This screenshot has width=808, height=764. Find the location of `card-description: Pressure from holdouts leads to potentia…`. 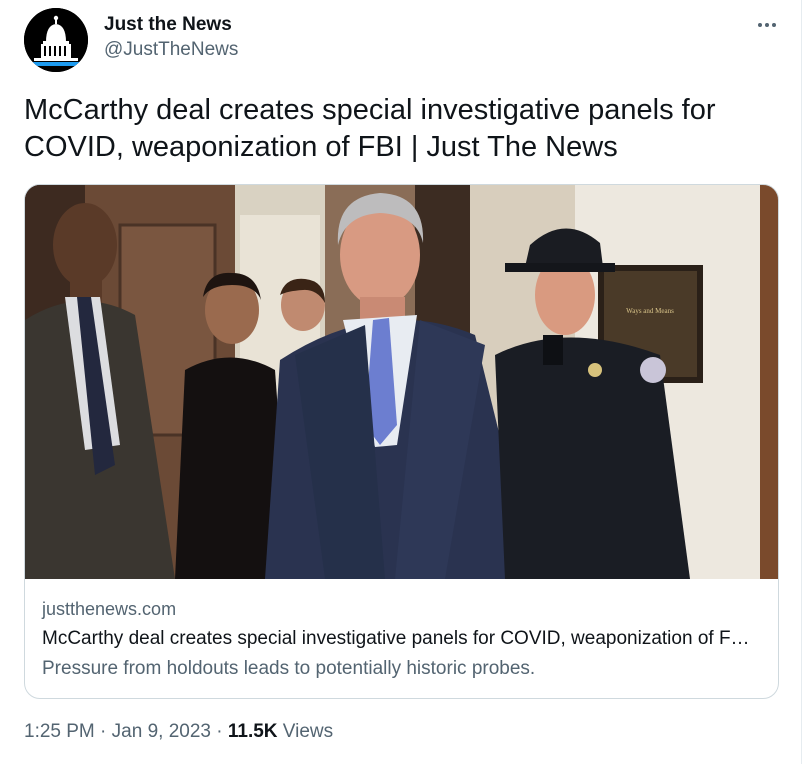

card-description: Pressure from holdouts leads to potentia… is located at coordinates (289, 668).